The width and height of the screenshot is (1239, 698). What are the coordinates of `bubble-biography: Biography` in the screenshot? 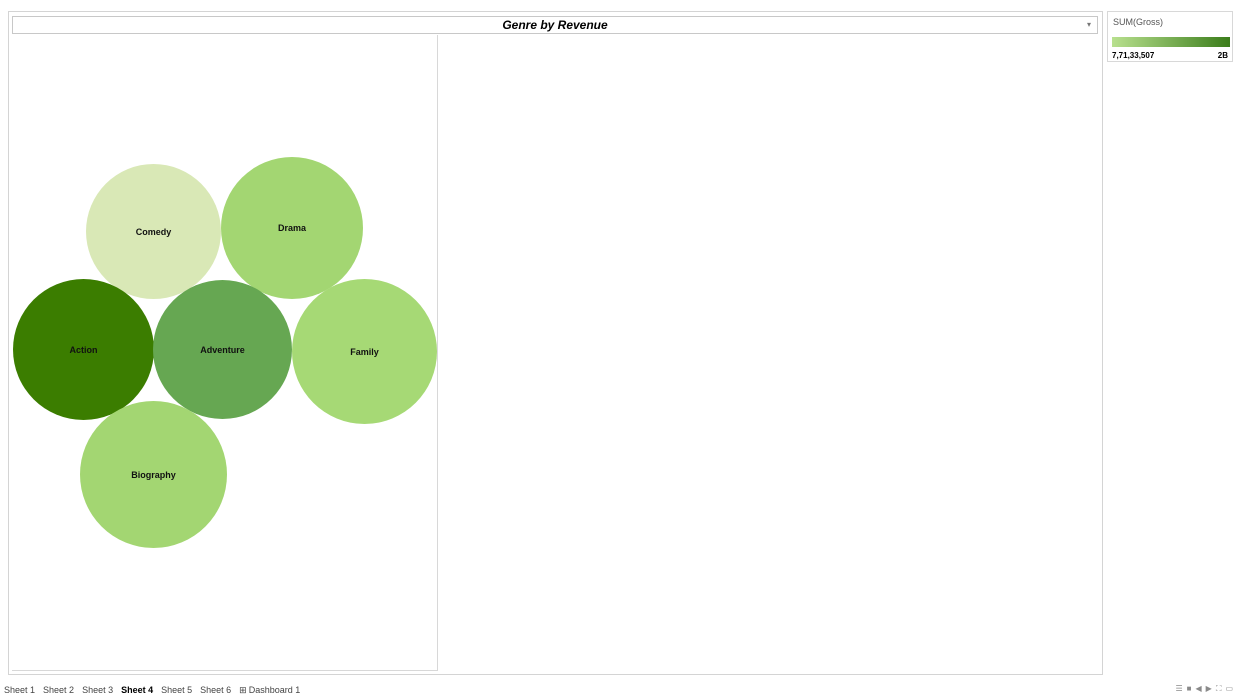 It's located at (153, 474).